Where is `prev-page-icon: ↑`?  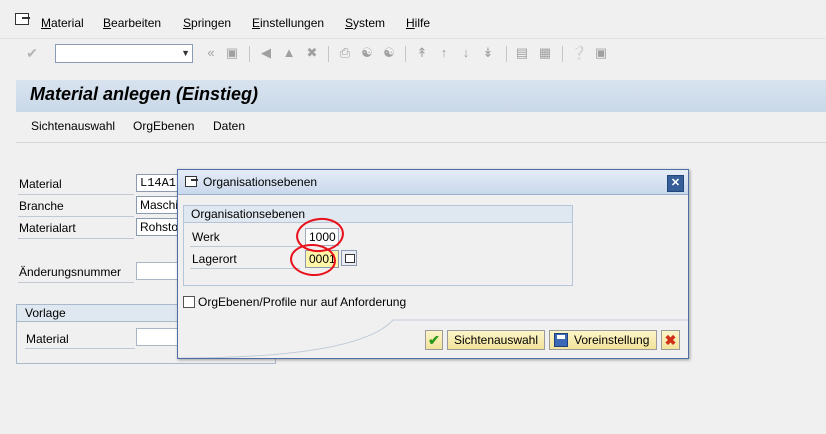 prev-page-icon: ↑ is located at coordinates (444, 53).